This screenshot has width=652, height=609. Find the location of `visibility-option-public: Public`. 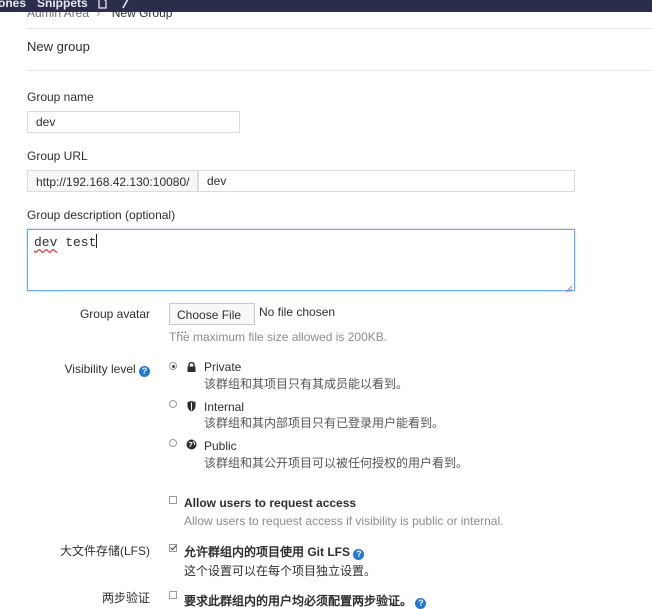

visibility-option-public: Public is located at coordinates (220, 446).